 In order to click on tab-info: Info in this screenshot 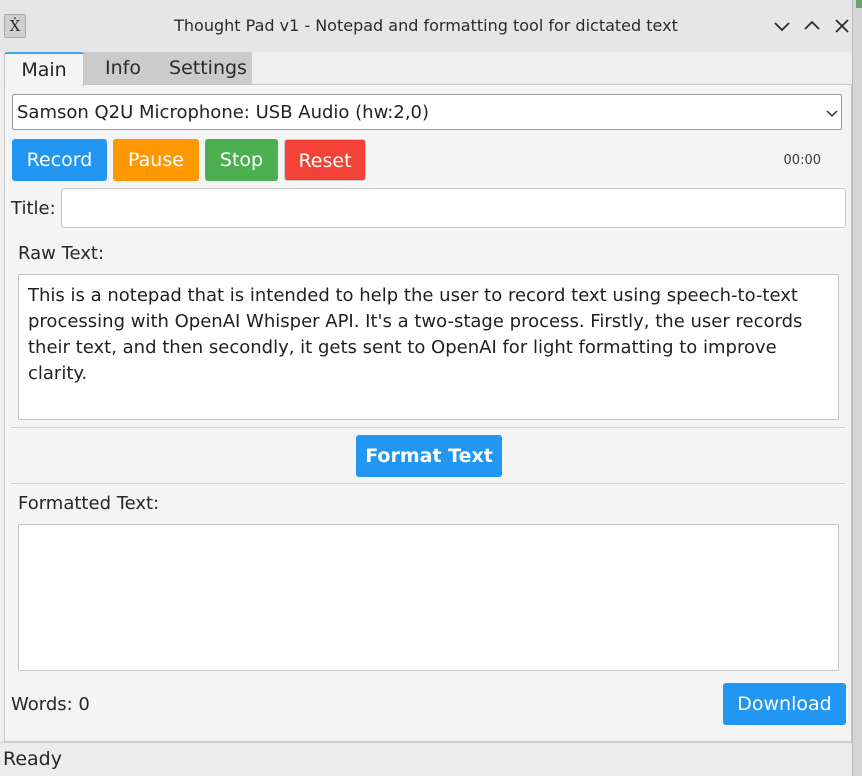, I will do `click(123, 68)`.